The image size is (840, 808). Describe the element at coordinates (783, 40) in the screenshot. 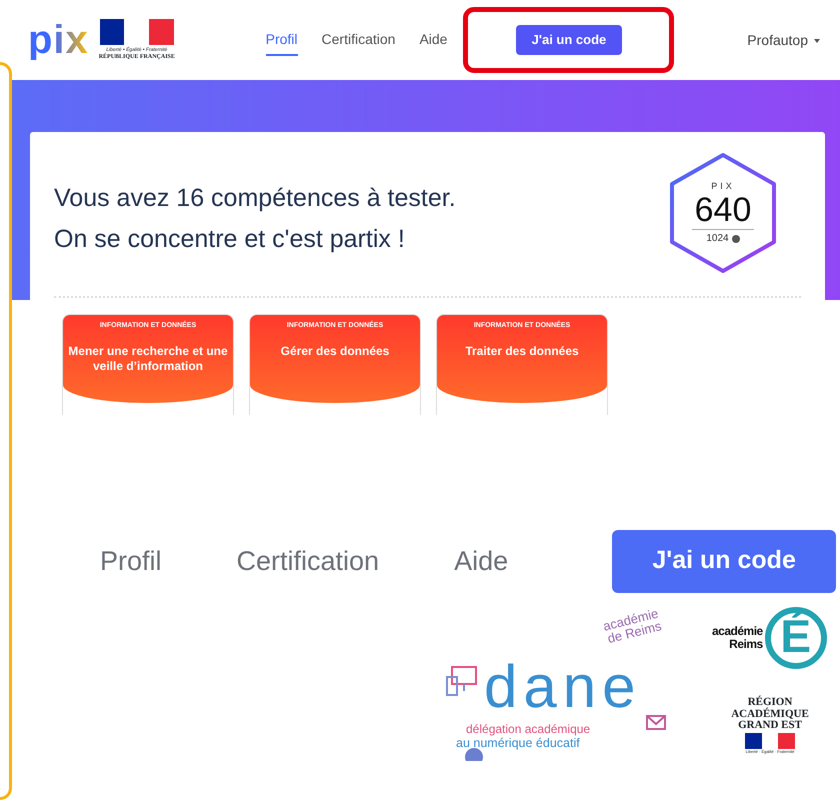

I see `user-menu: Profautop` at that location.